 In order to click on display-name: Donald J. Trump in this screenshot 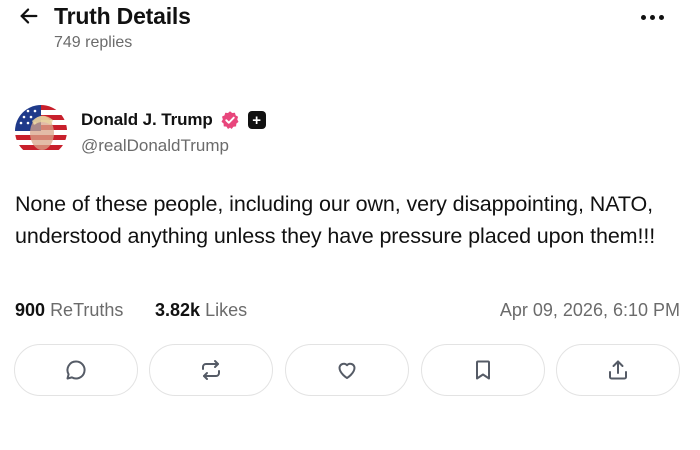, I will do `click(147, 120)`.